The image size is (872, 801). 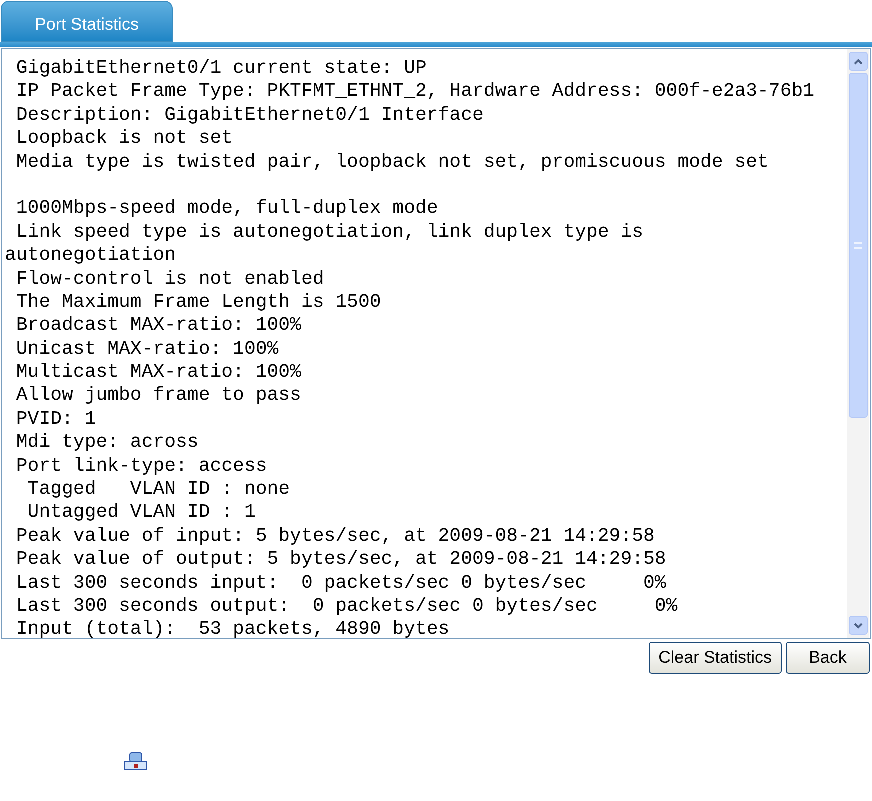 I want to click on back-button: Back, so click(x=828, y=658).